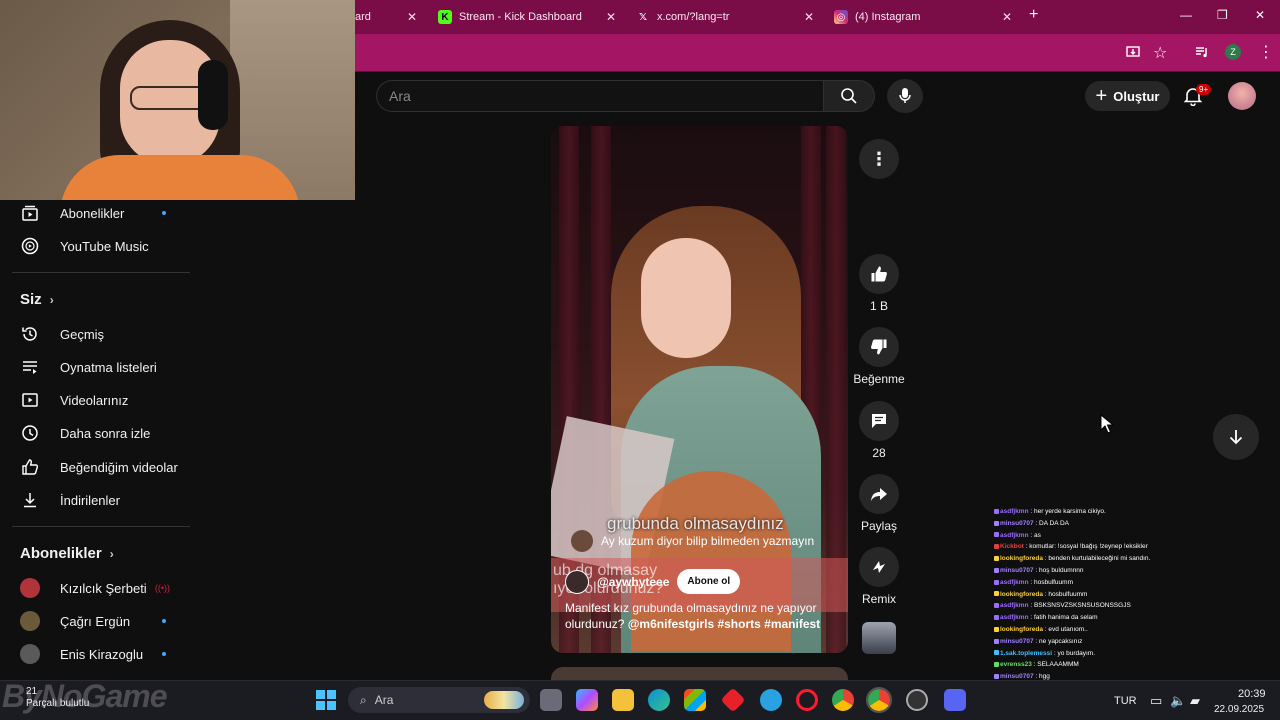 The height and width of the screenshot is (720, 1280). Describe the element at coordinates (1239, 709) in the screenshot. I see `clock-date: 22.09.2025` at that location.